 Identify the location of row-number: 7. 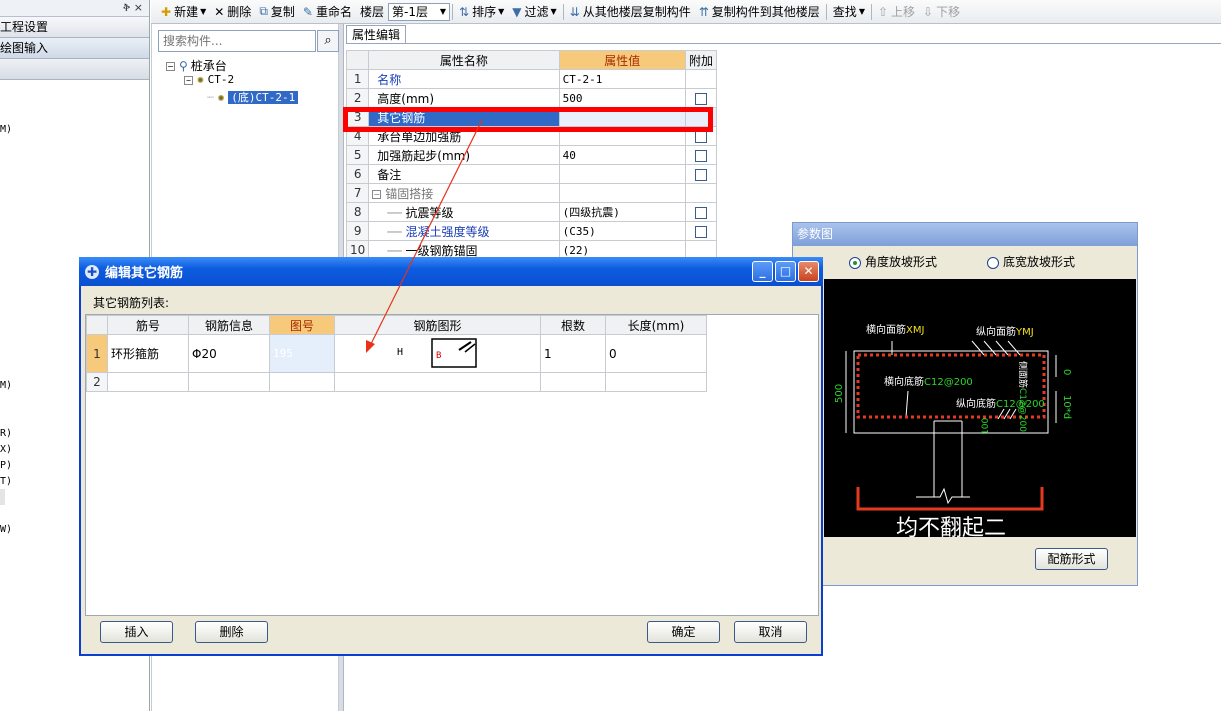
(357, 193).